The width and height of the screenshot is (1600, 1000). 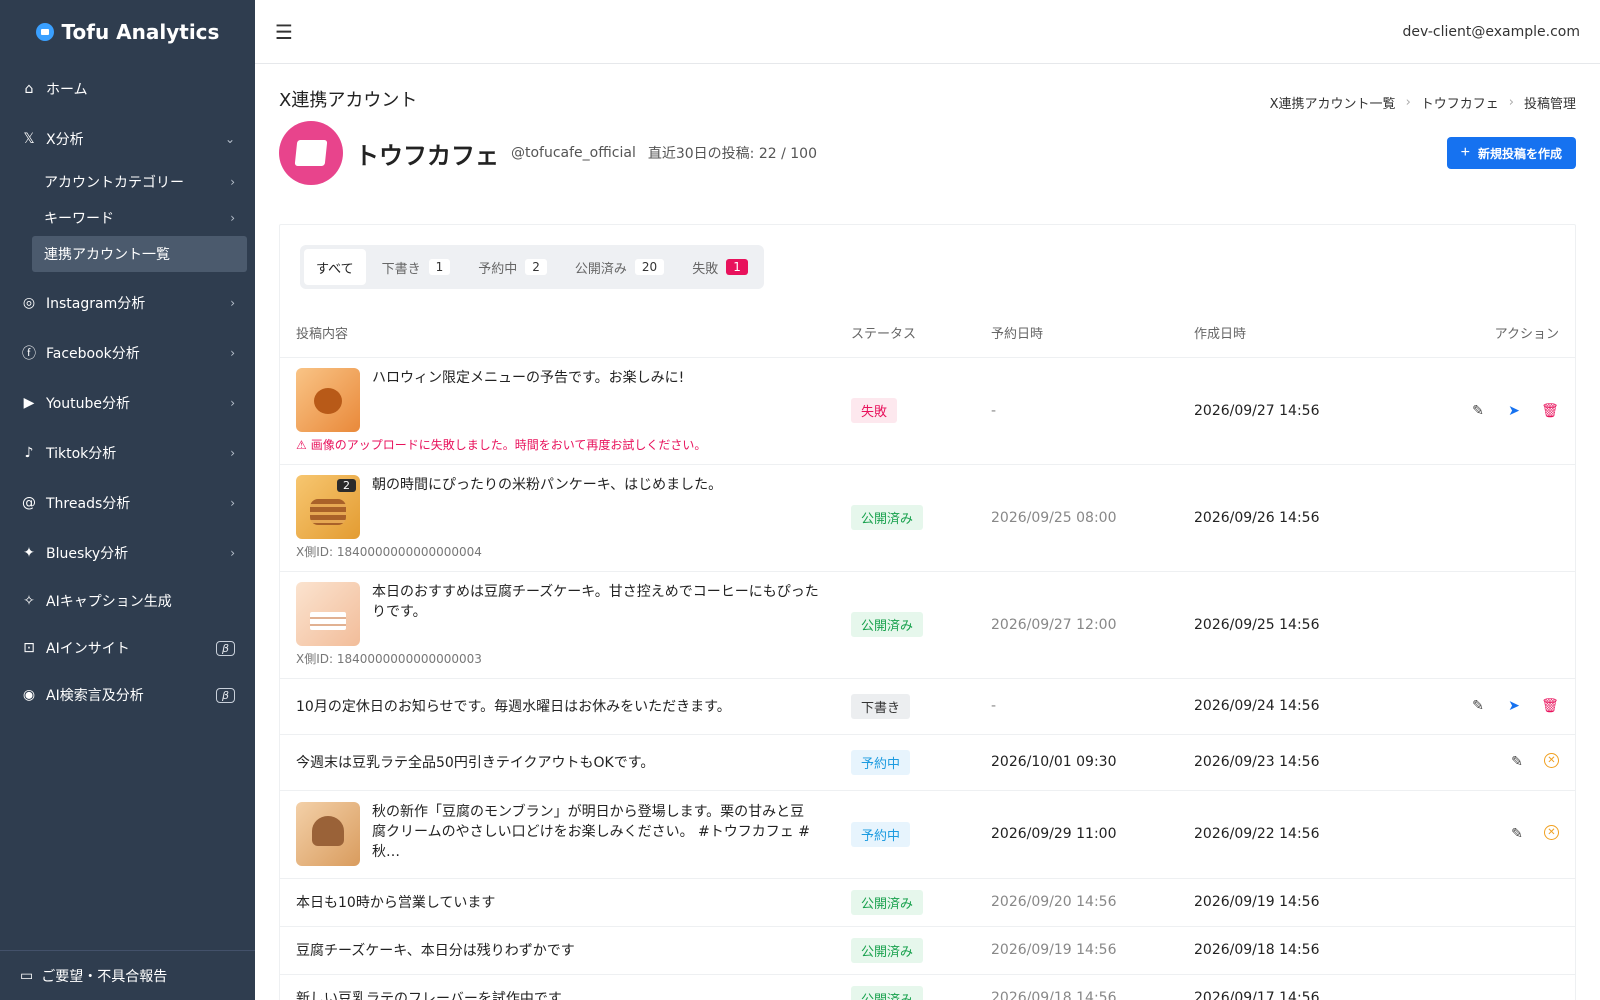 I want to click on sidebar-item-label: 連携アカウント一覧, so click(x=107, y=255).